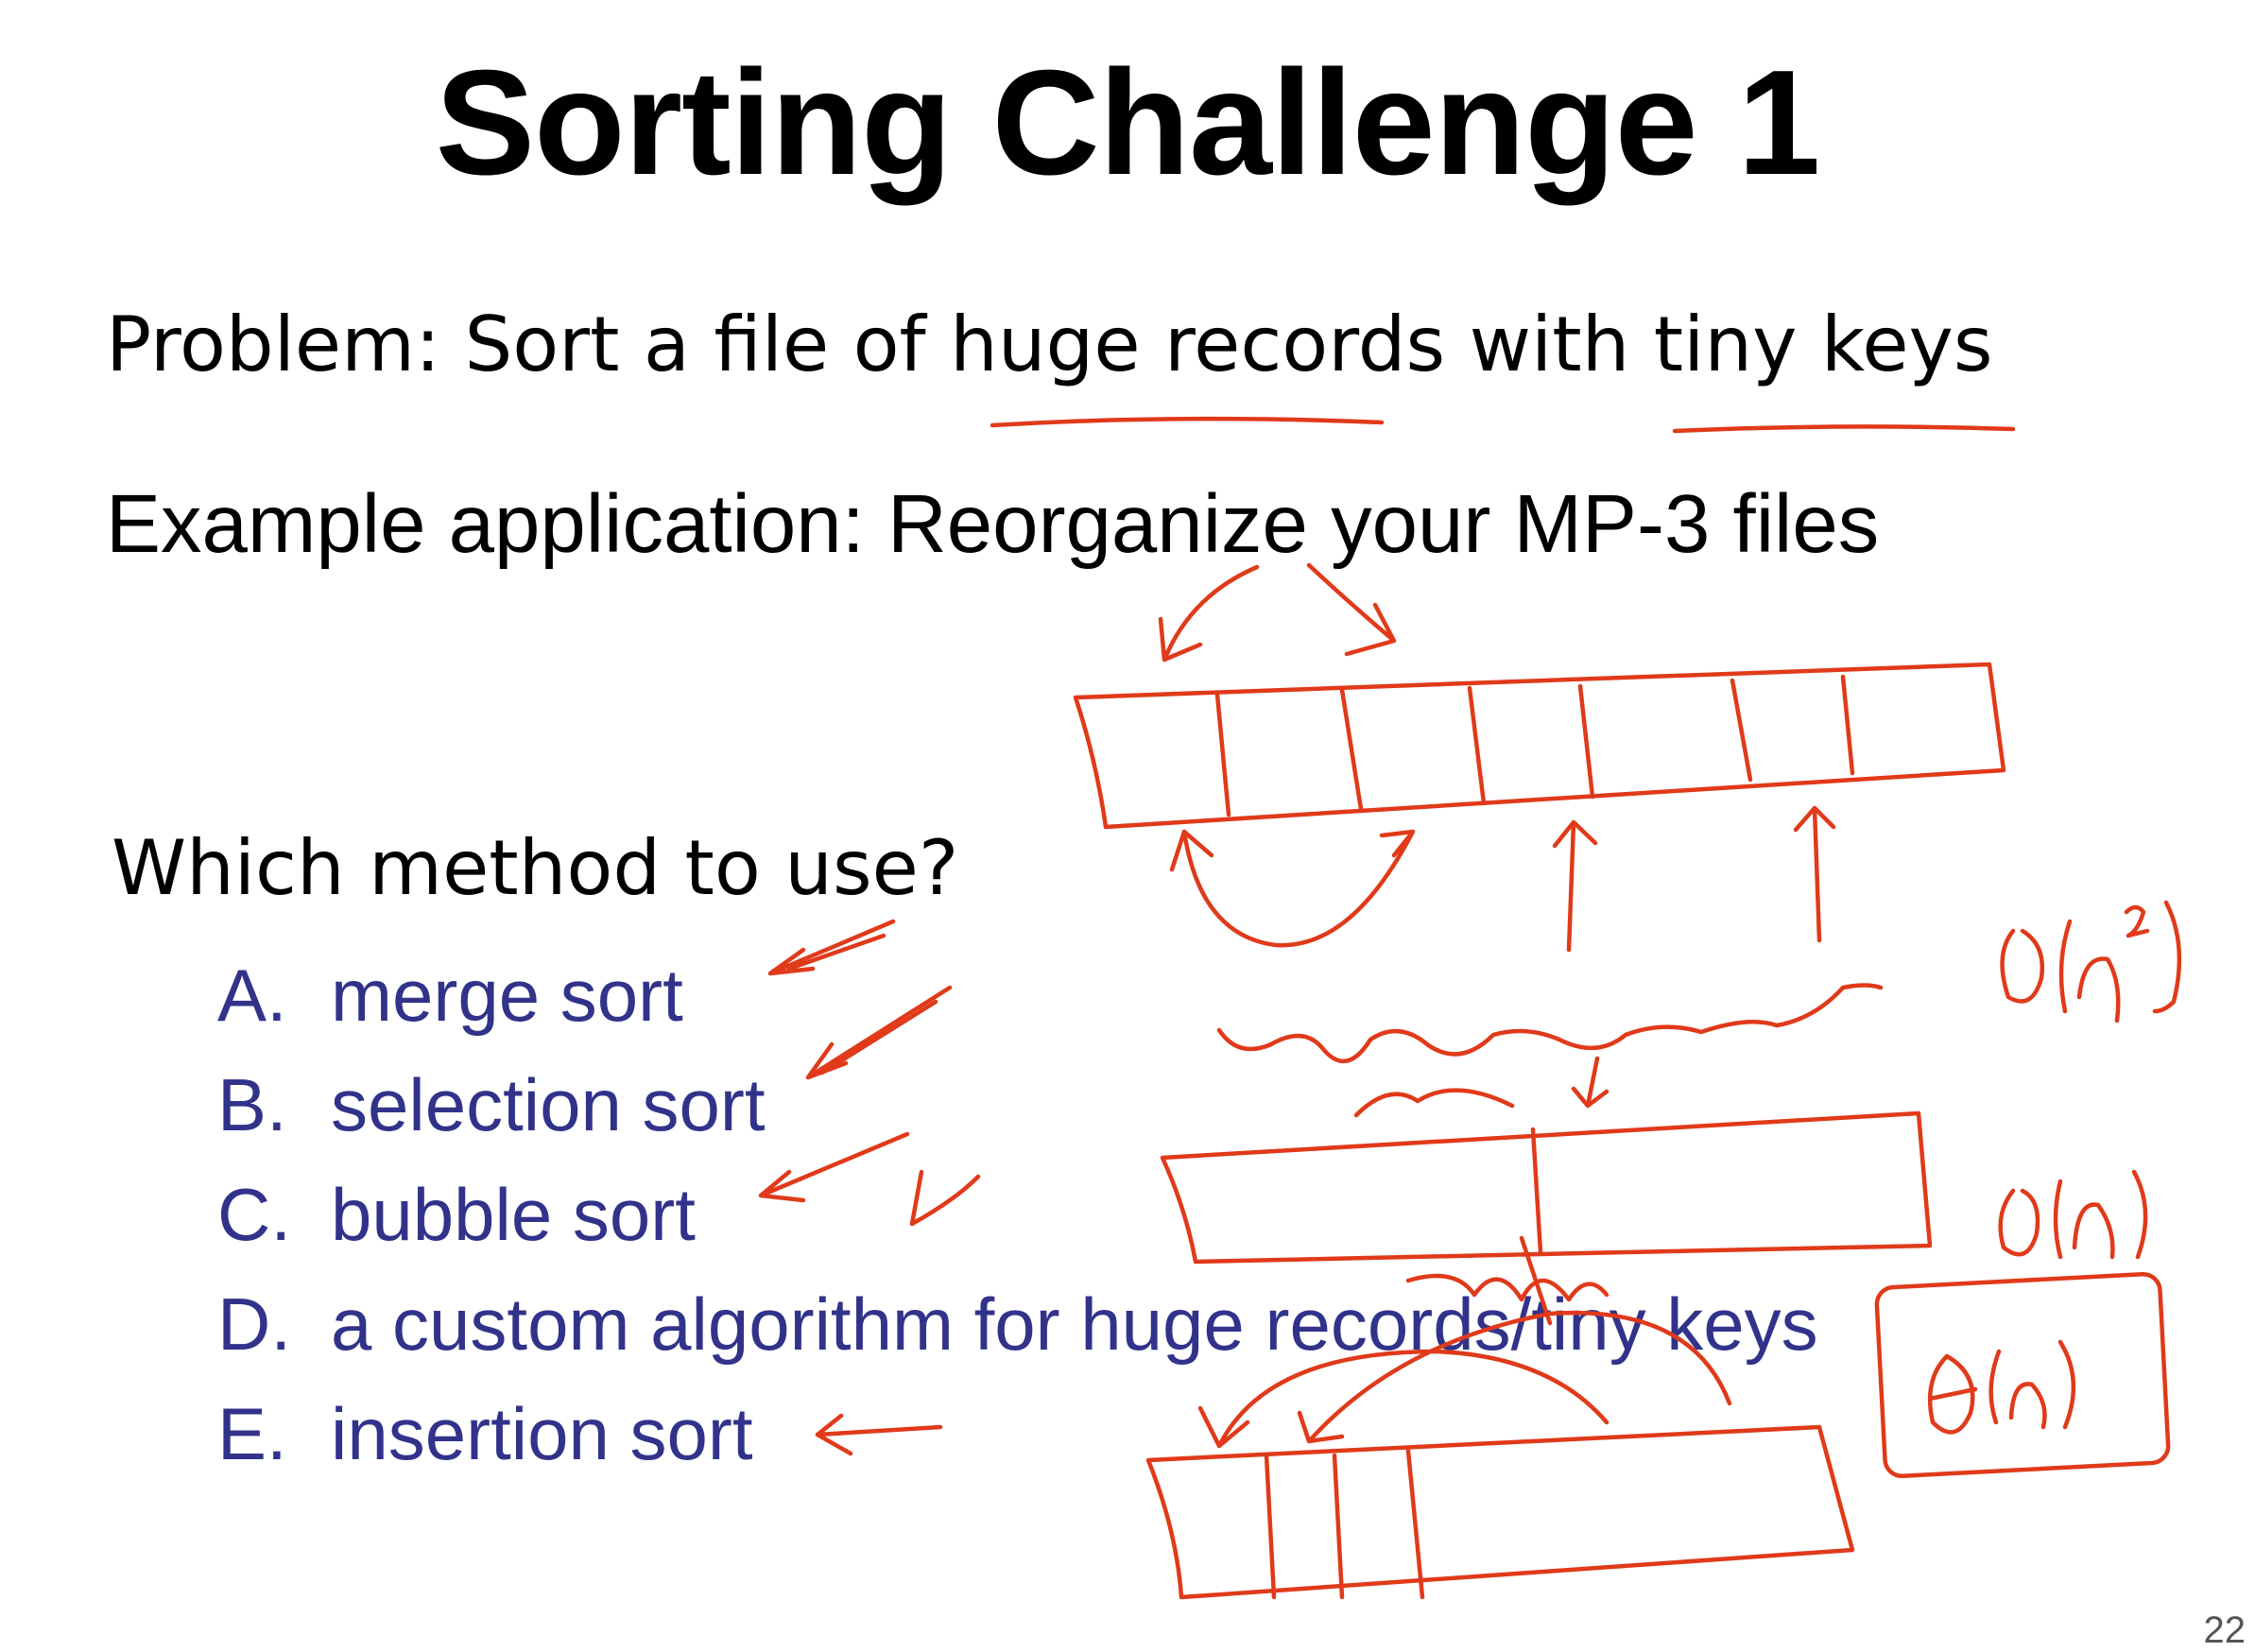 The image size is (2255, 1652). What do you see at coordinates (879, 1434) in the screenshot?
I see `arrow-option-e` at bounding box center [879, 1434].